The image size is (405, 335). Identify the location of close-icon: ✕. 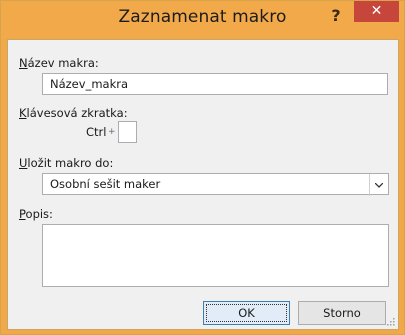
(376, 11).